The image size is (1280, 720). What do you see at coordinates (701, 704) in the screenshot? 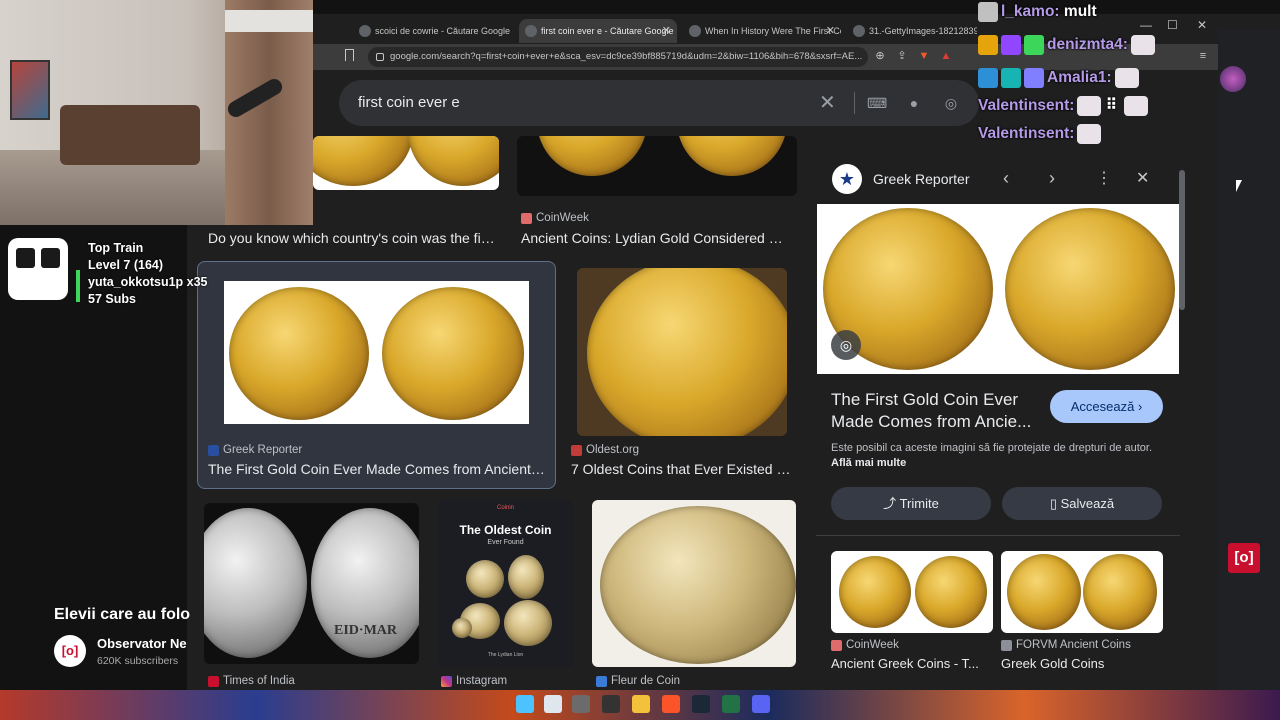
I see `steam-icon` at bounding box center [701, 704].